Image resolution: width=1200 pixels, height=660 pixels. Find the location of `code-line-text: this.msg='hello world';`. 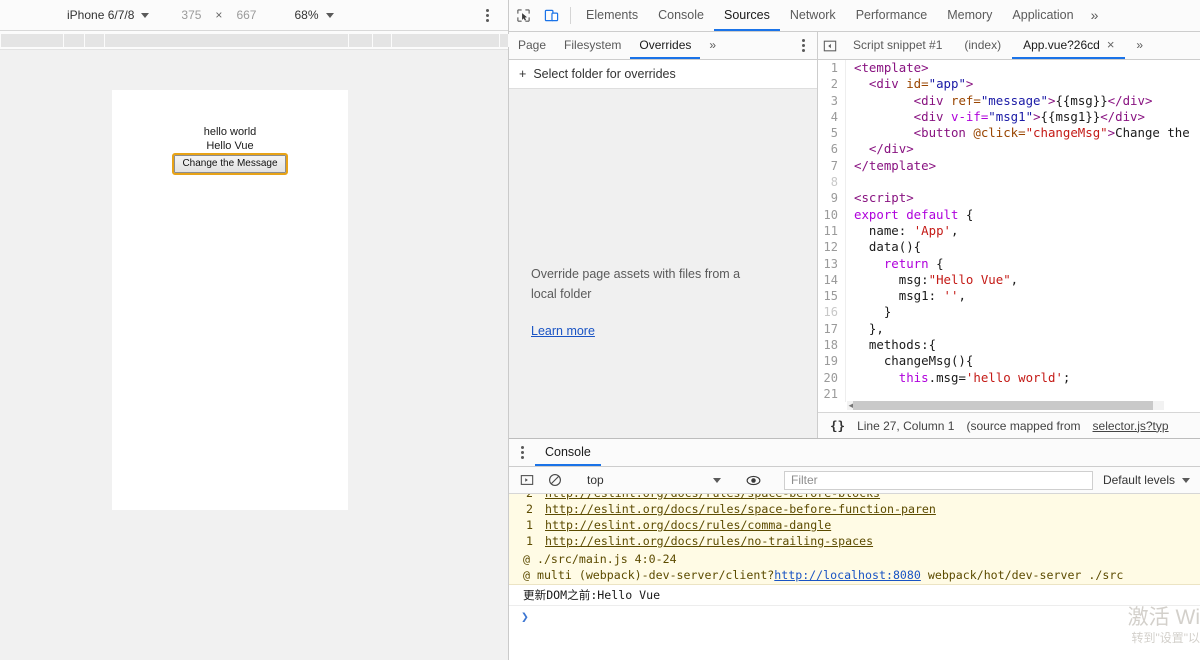

code-line-text: this.msg='hello world'; is located at coordinates (958, 377).